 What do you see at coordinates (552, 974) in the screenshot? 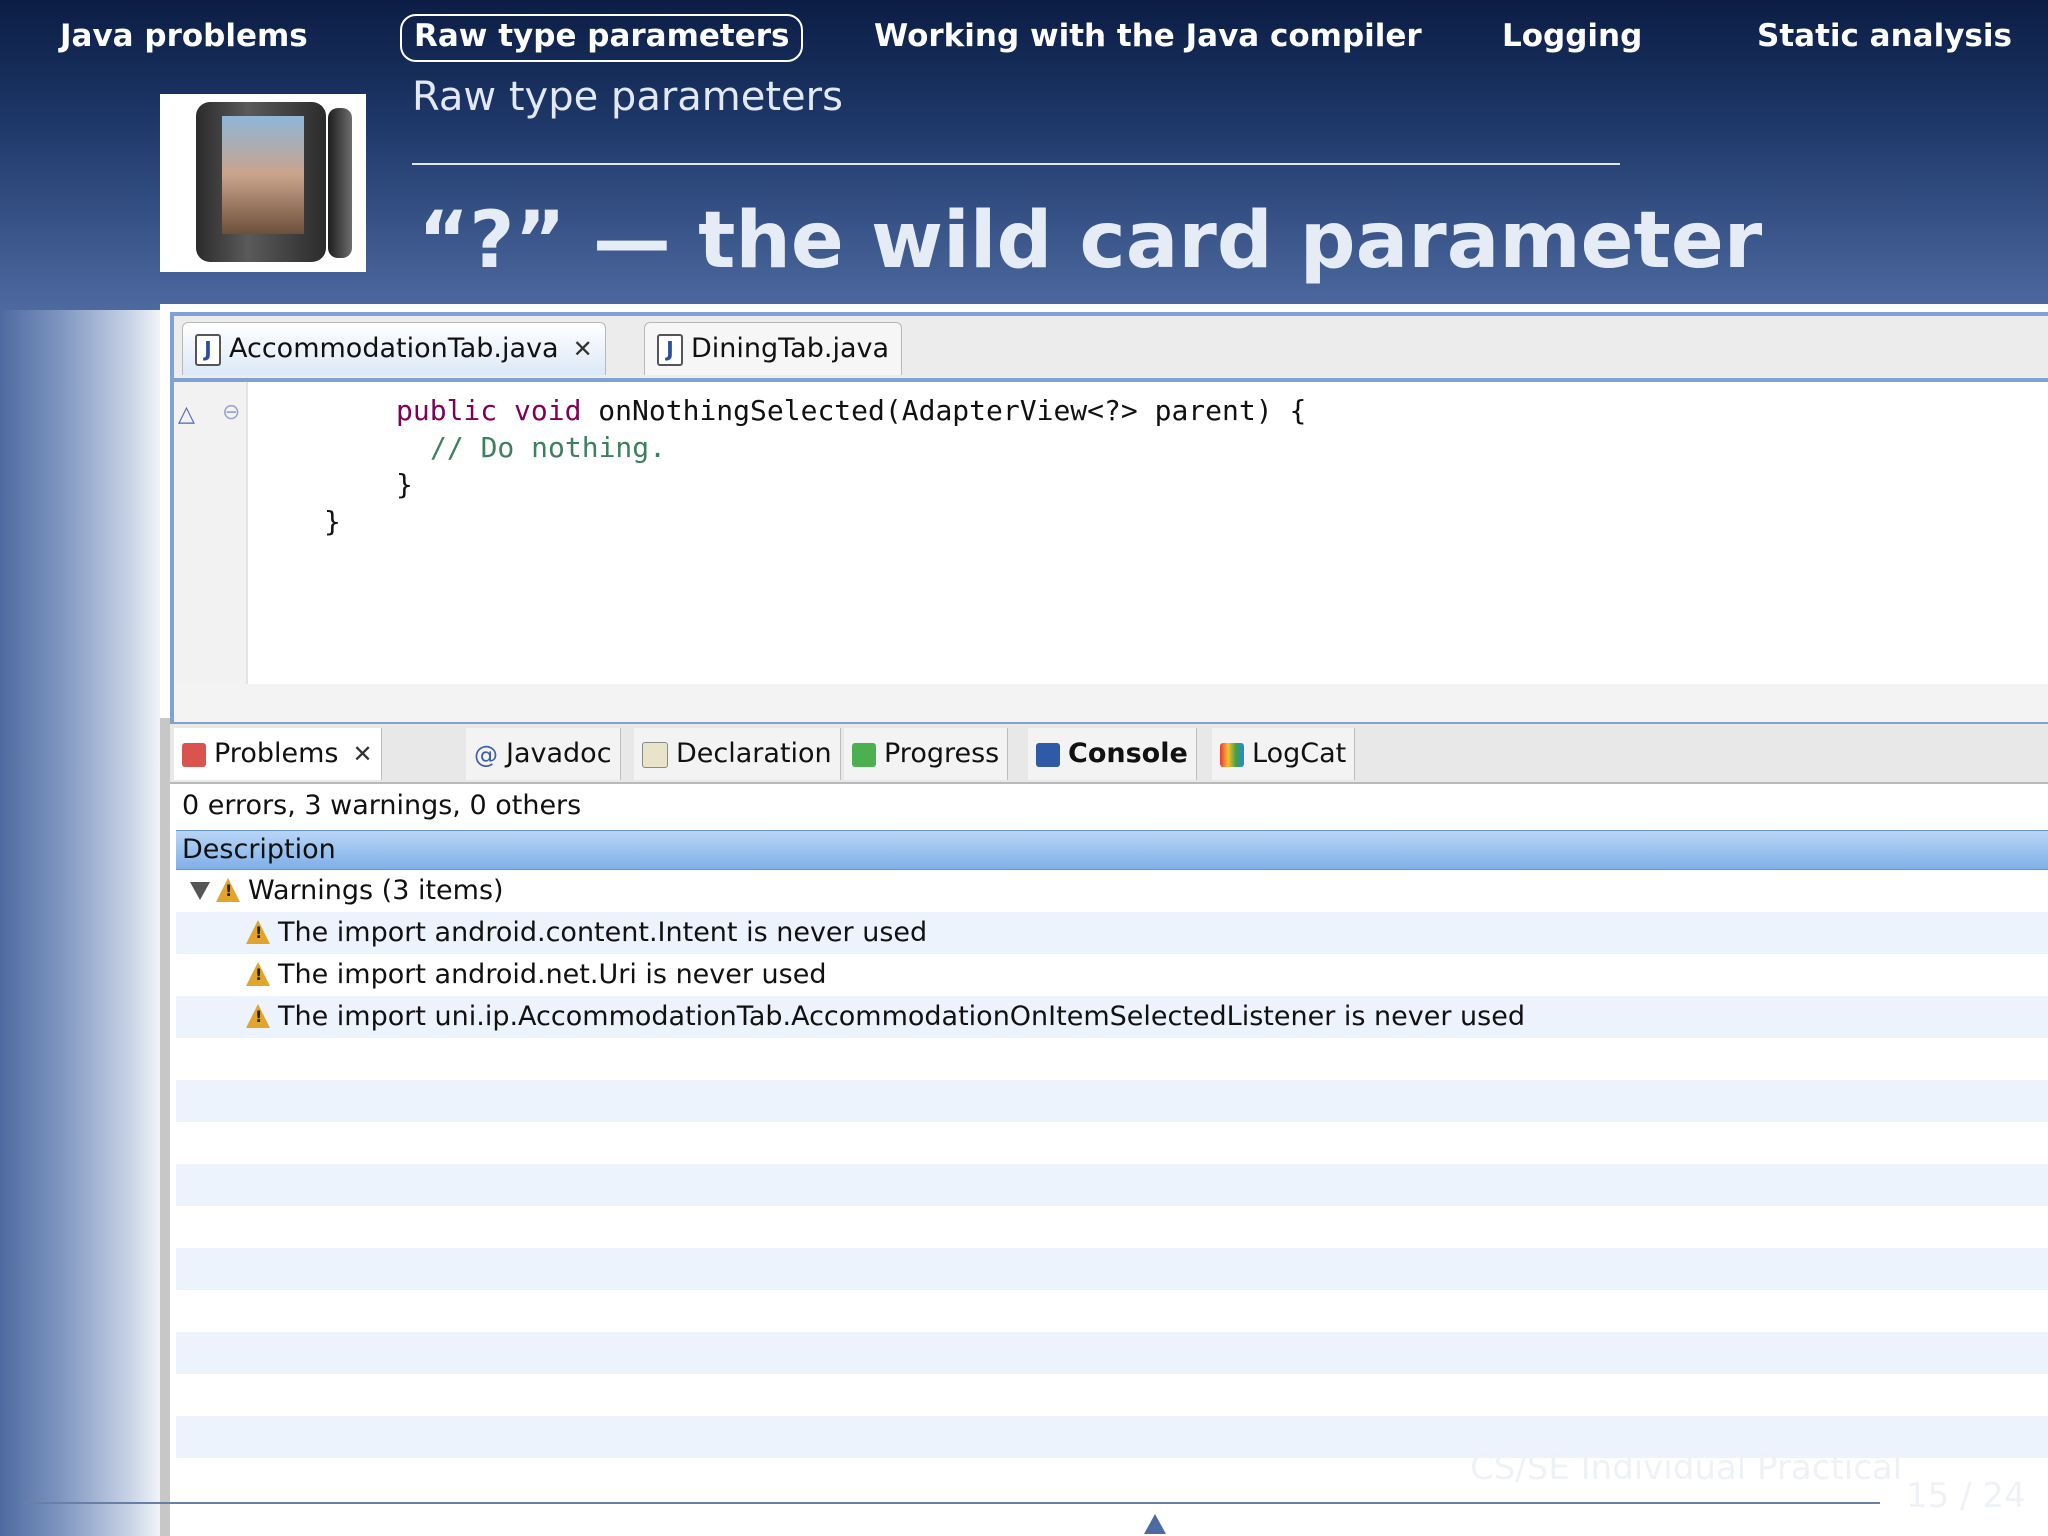
I see `warning-message: The import android.net.Uri is never used` at bounding box center [552, 974].